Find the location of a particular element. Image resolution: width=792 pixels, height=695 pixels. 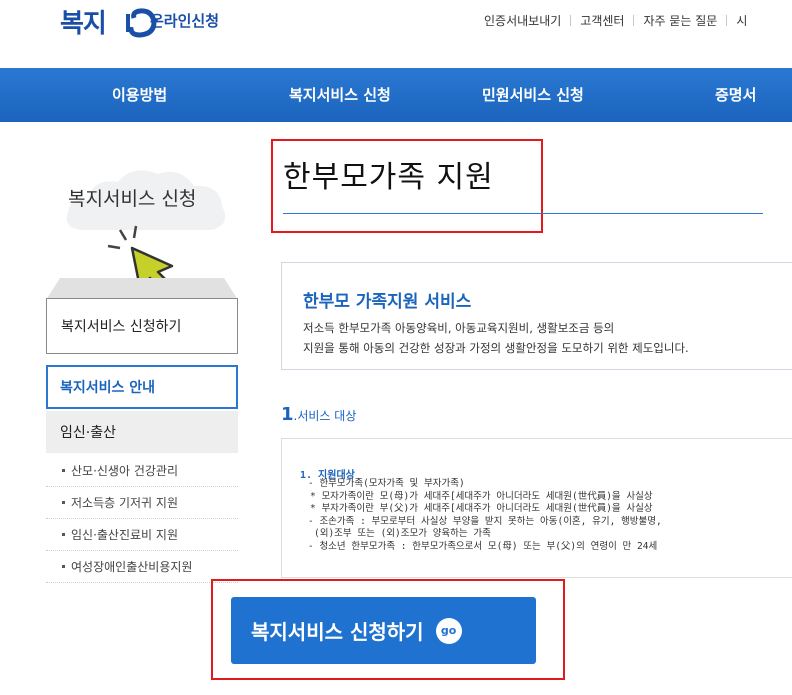

main-nav-bar: 이용방법 복지서비스 신청 민원서비스 신청 증명서 is located at coordinates (396, 95).